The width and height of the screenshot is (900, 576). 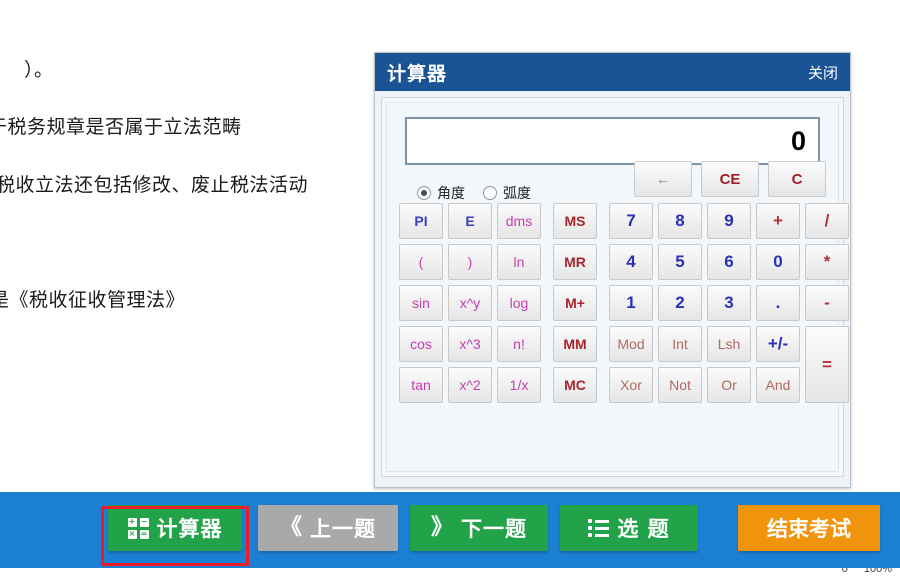 I want to click on key-5: 5, so click(x=680, y=262).